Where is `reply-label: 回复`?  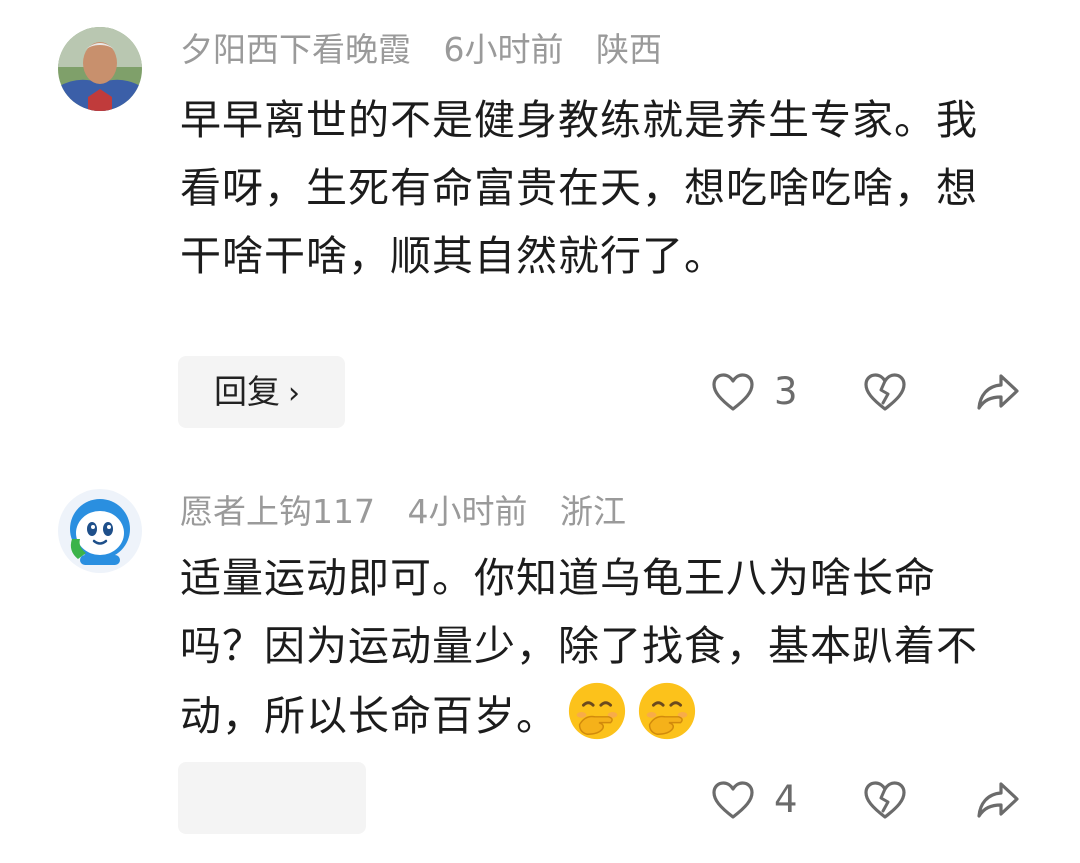 reply-label: 回复 is located at coordinates (247, 391).